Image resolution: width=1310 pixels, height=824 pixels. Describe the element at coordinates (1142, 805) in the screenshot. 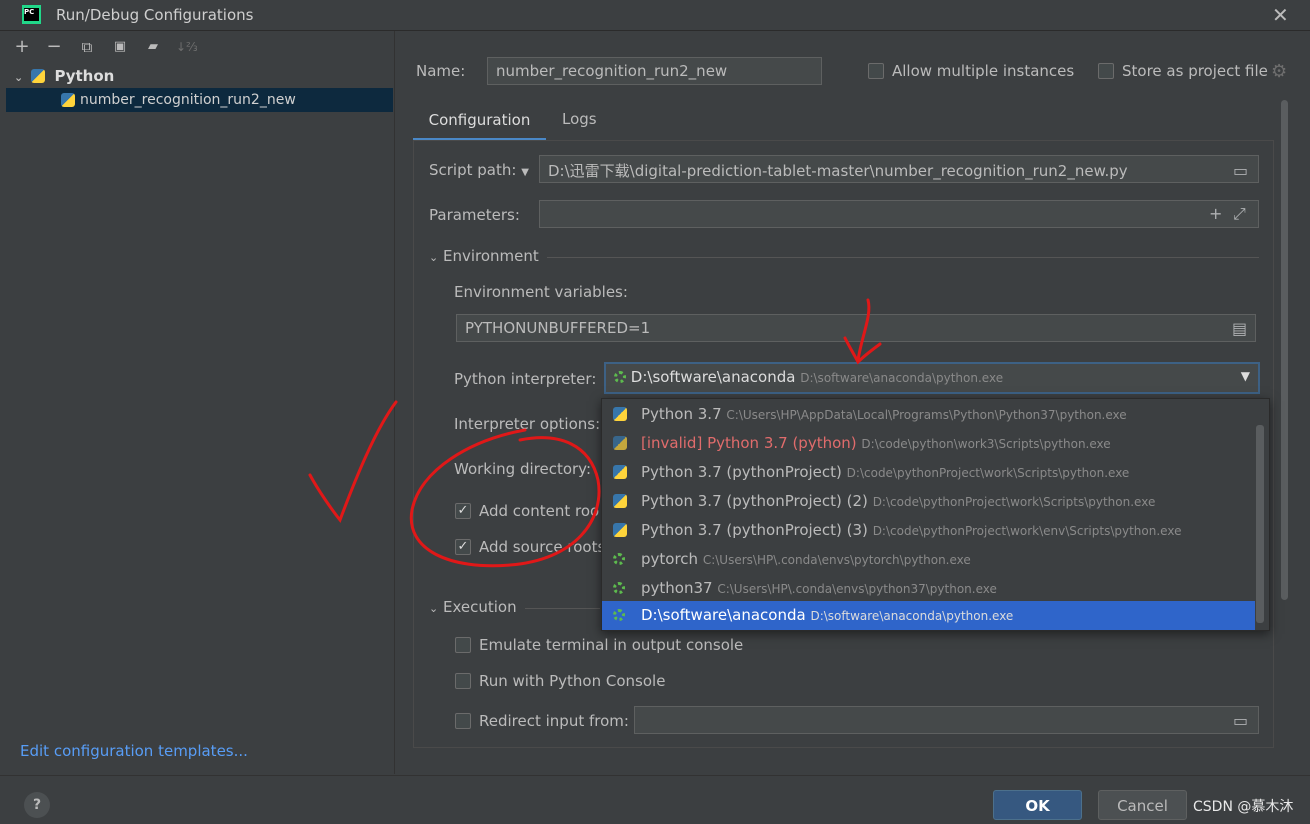

I see `cancel-button: Cancel` at that location.